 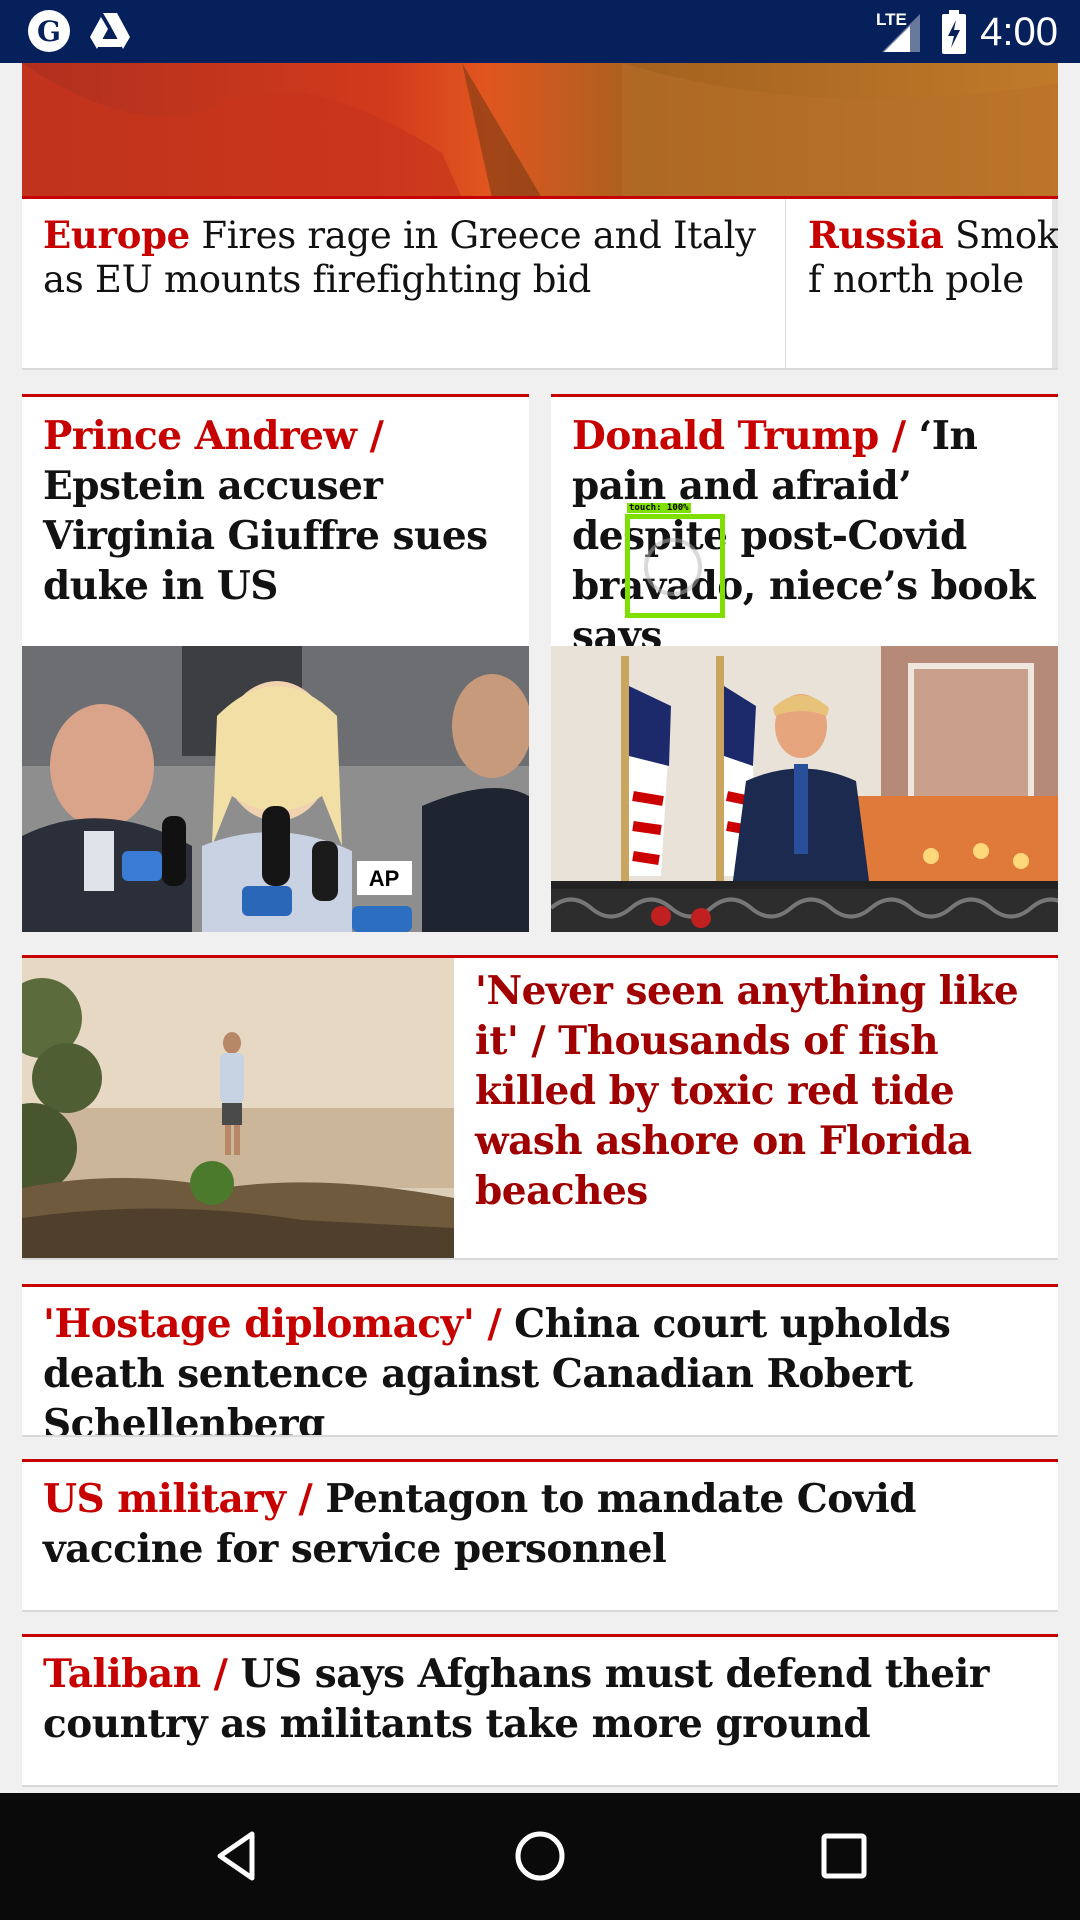 I want to click on kicker-europe: Europe, so click(x=116, y=235).